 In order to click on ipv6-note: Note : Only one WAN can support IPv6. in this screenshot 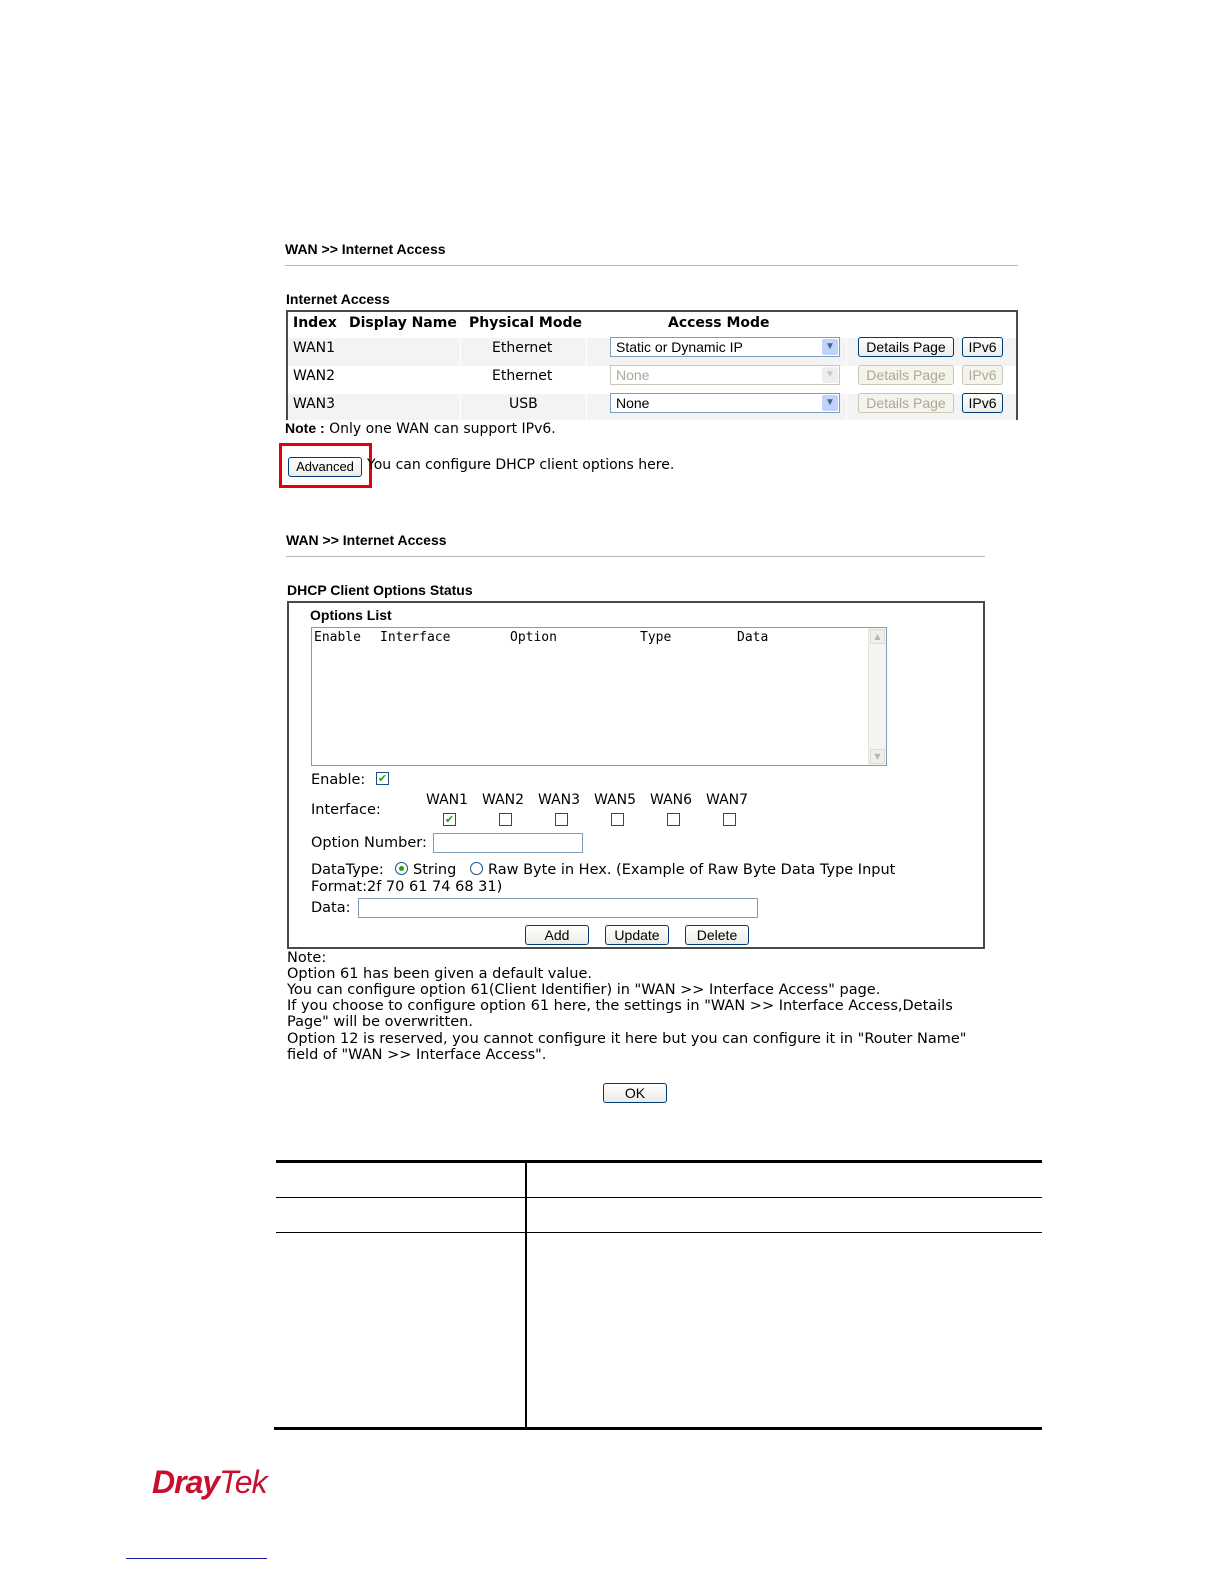, I will do `click(420, 428)`.